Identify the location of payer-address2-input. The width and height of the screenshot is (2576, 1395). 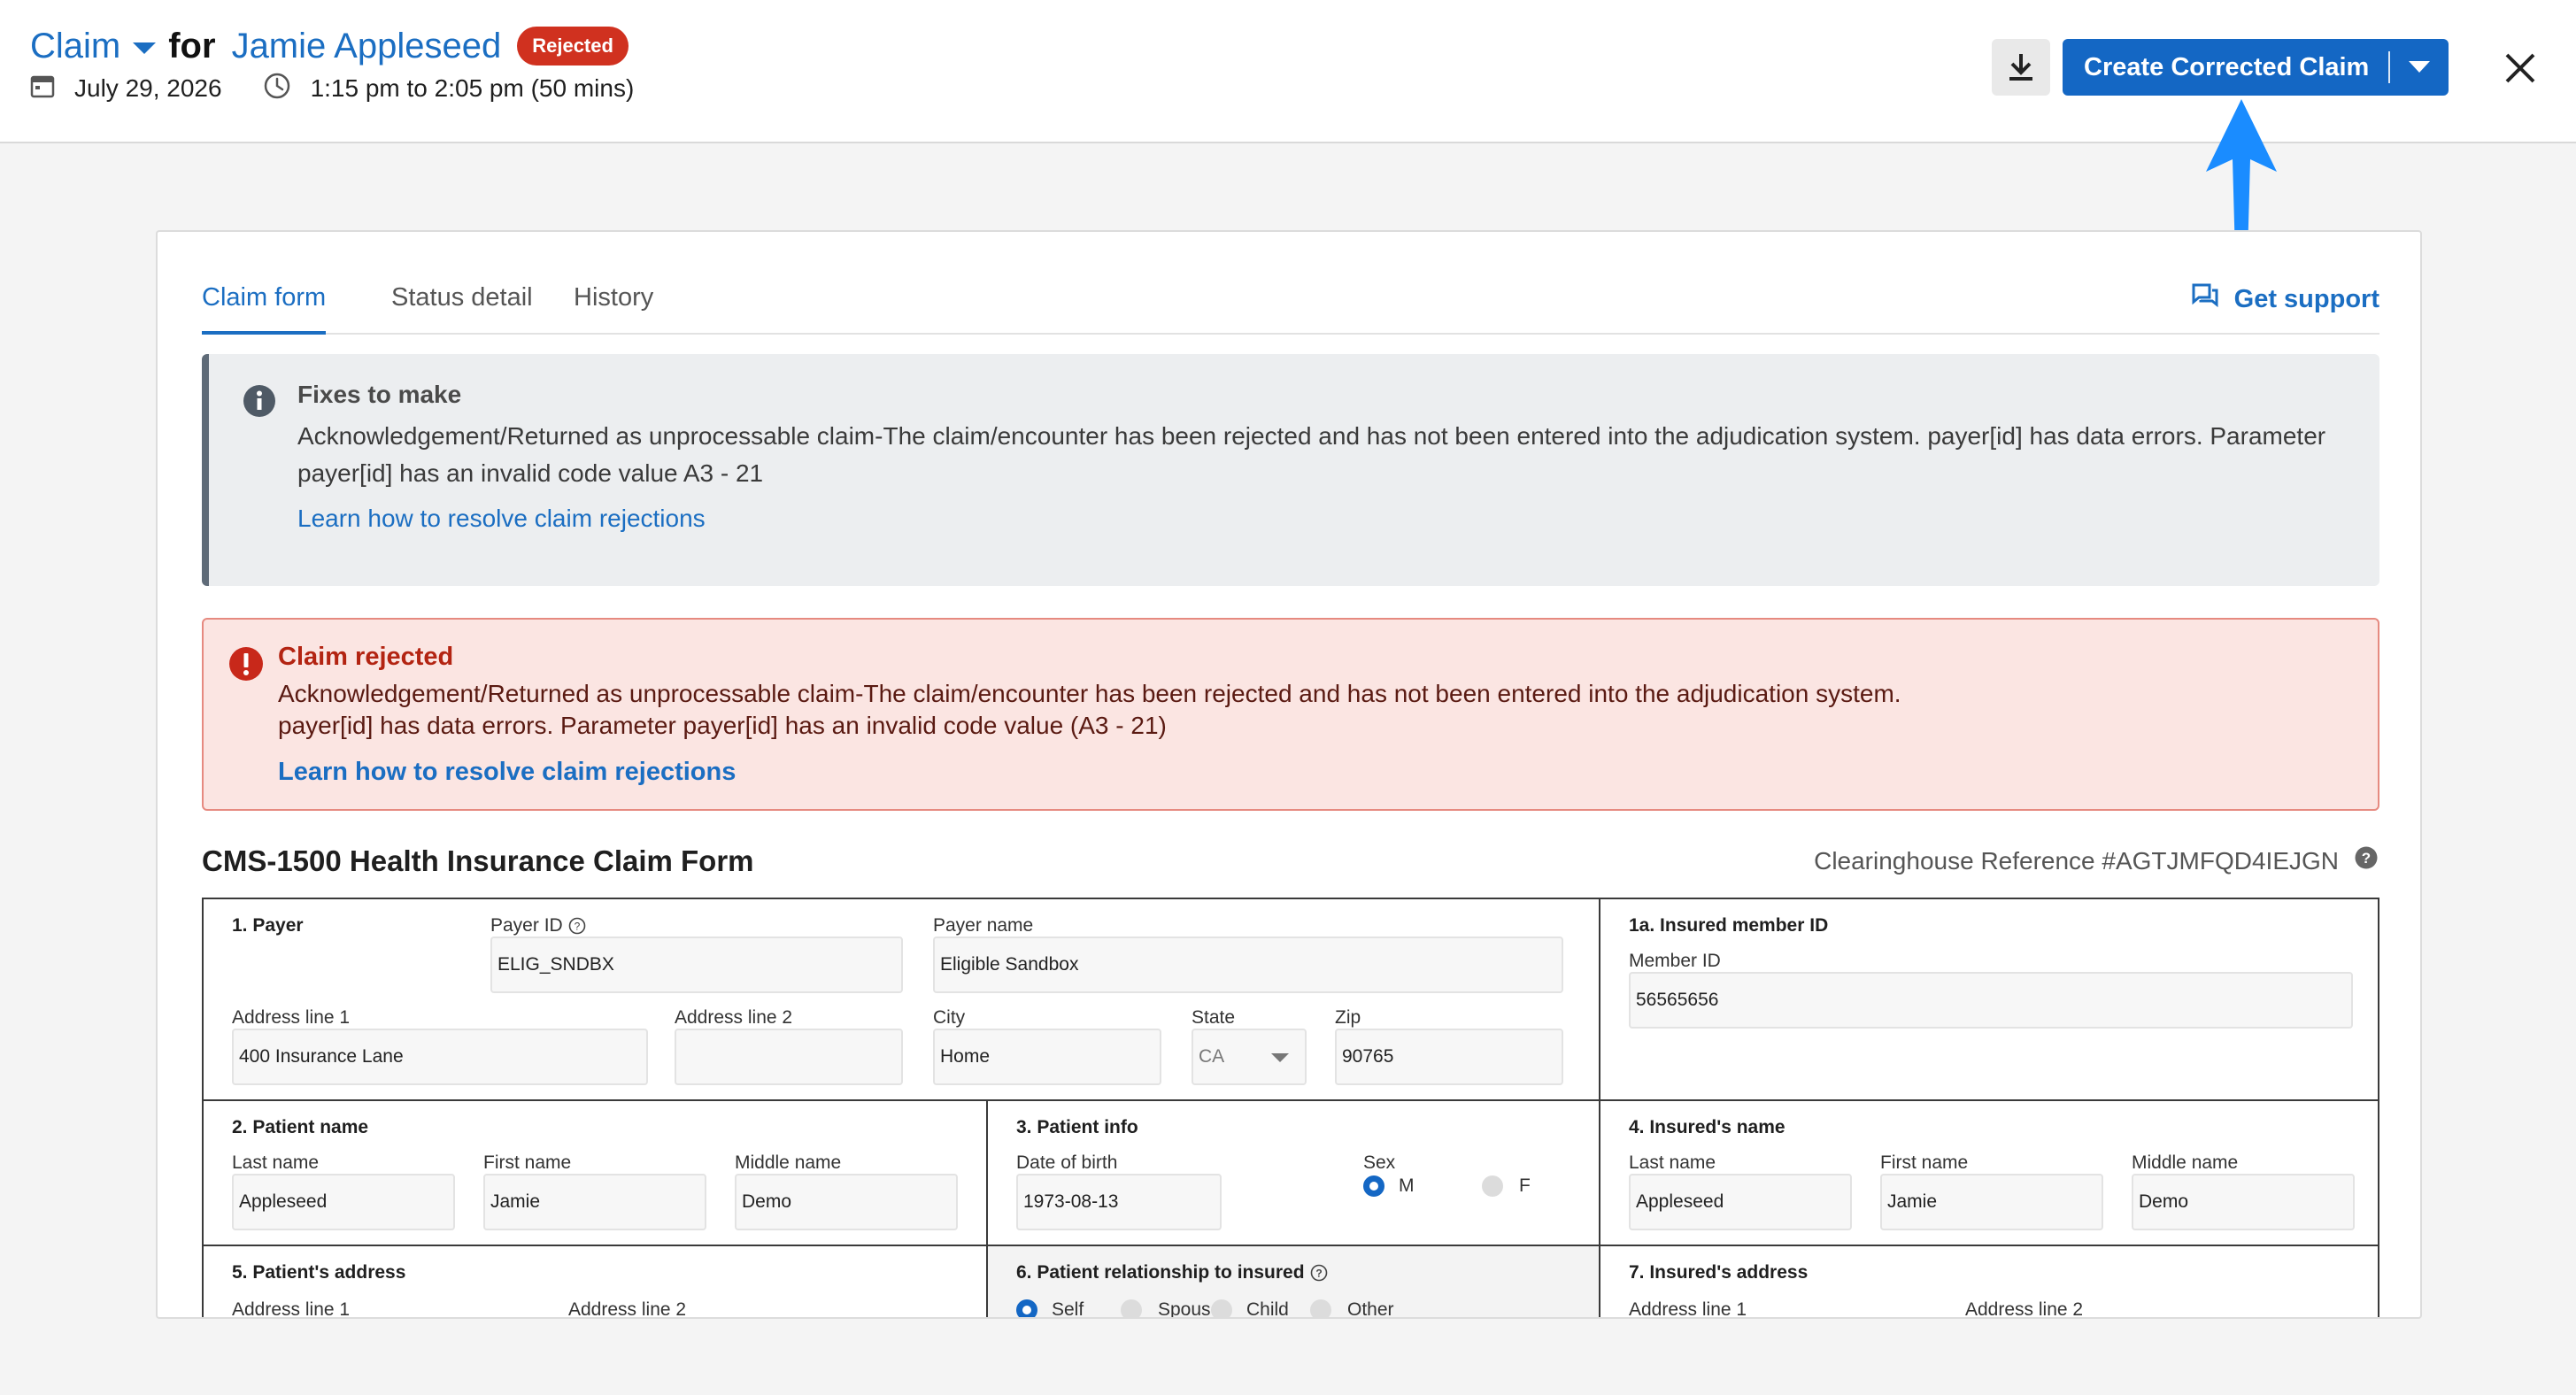
(789, 1057).